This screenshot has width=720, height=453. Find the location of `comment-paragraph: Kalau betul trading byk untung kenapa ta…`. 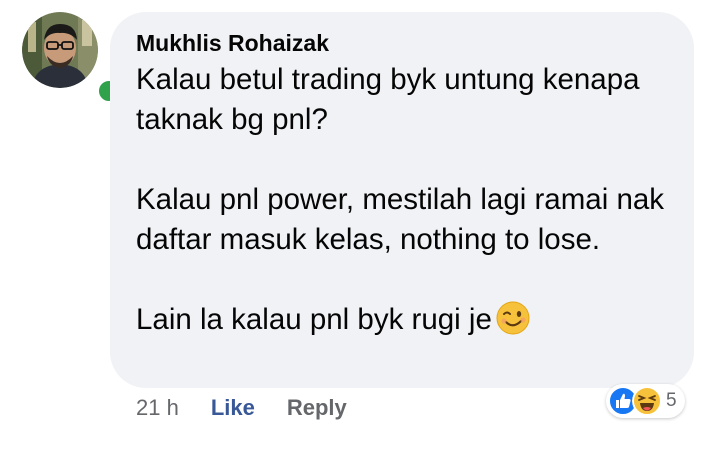

comment-paragraph: Kalau betul trading byk untung kenapa ta… is located at coordinates (388, 99).